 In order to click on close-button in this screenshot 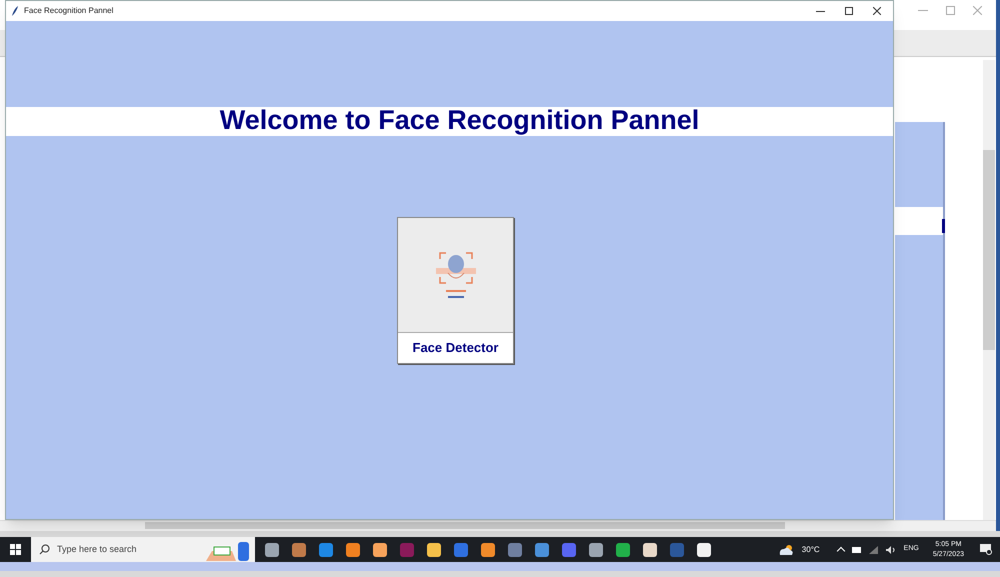, I will do `click(877, 11)`.